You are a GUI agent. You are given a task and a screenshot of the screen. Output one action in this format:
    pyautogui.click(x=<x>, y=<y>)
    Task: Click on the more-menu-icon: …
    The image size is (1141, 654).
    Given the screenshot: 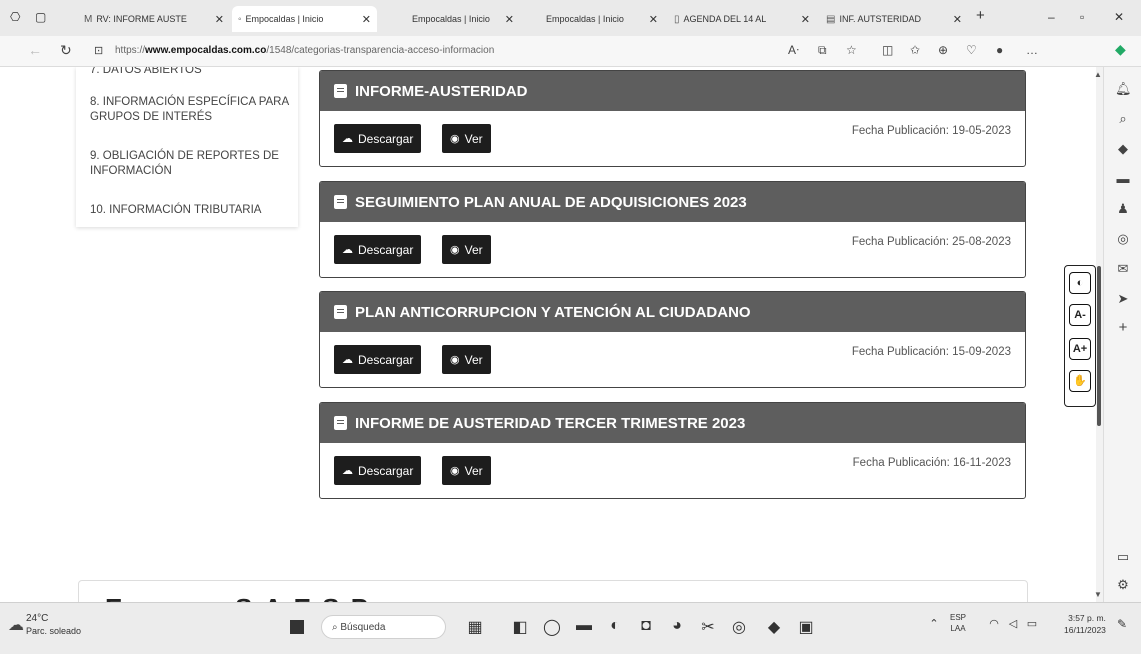 What is the action you would take?
    pyautogui.click(x=1032, y=50)
    